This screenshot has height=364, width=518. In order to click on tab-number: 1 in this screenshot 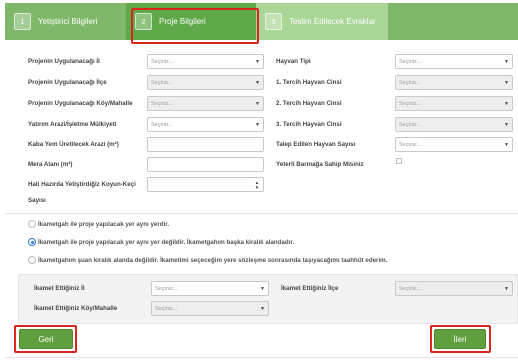, I will do `click(22, 21)`.